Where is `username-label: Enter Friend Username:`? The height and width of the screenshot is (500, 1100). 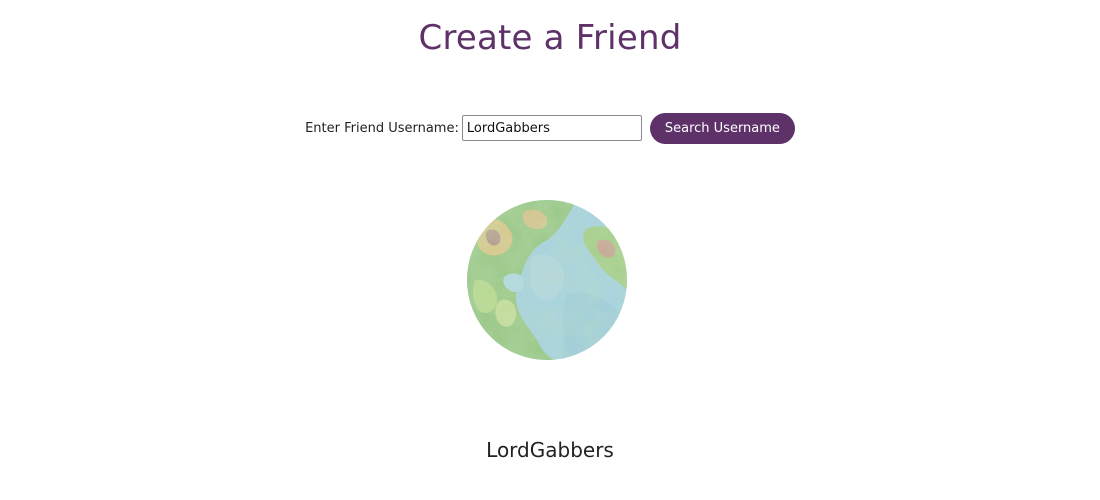 username-label: Enter Friend Username: is located at coordinates (382, 128).